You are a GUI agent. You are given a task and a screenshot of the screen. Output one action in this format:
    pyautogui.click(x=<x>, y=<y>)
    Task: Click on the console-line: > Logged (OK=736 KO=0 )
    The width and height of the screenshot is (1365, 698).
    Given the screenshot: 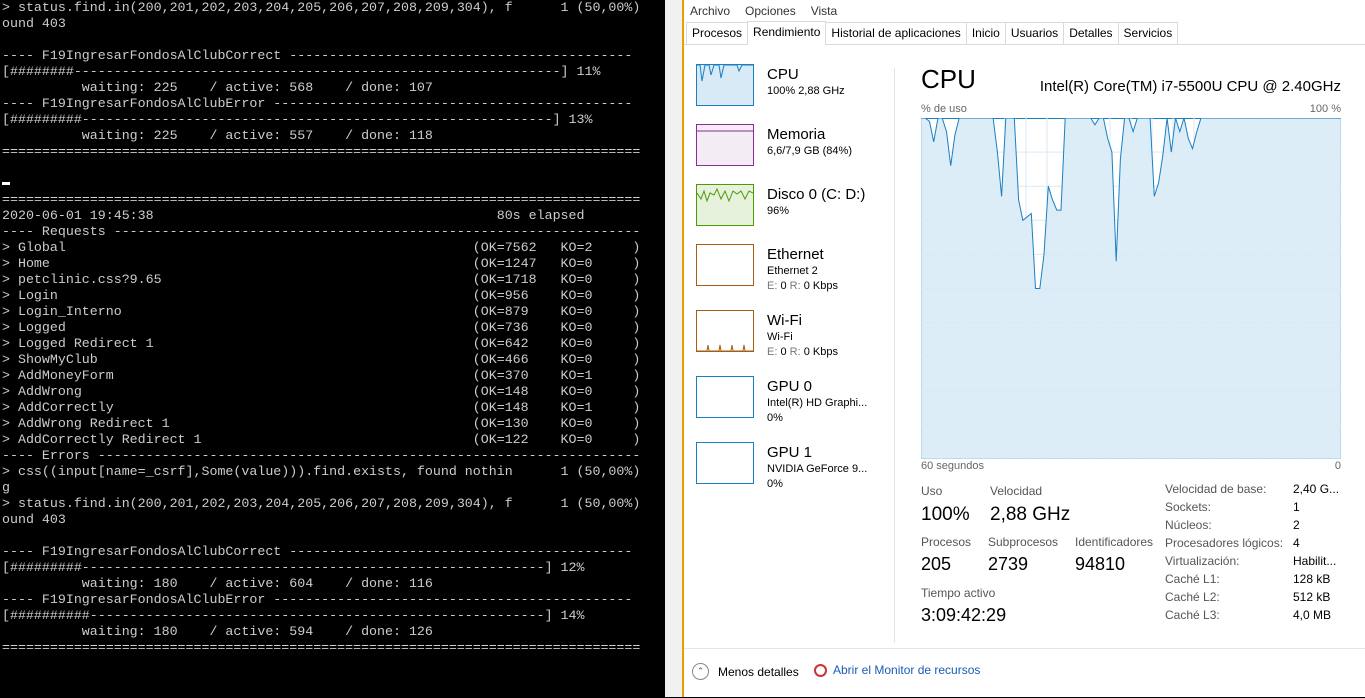 What is the action you would take?
    pyautogui.click(x=321, y=327)
    